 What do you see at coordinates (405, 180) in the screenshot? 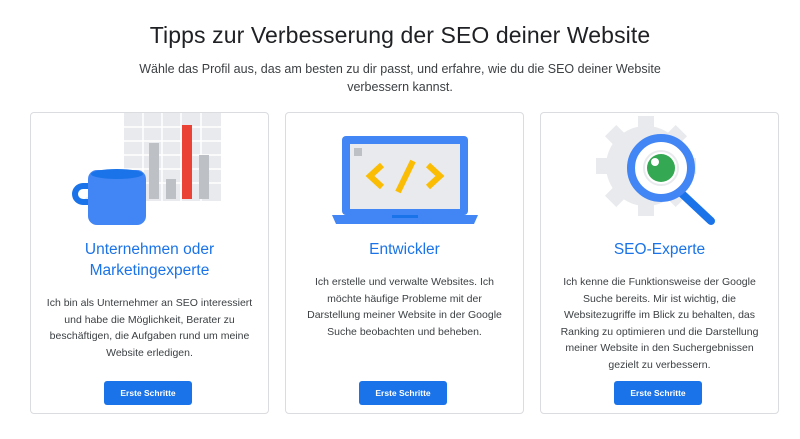
I see `laptop-code-icon` at bounding box center [405, 180].